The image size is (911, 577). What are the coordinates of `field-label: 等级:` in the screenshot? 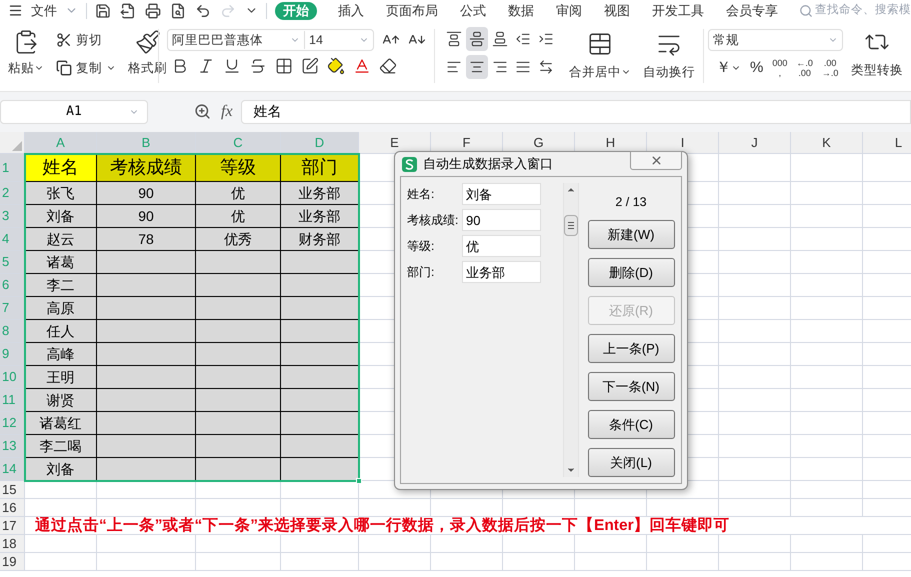 It's located at (421, 247).